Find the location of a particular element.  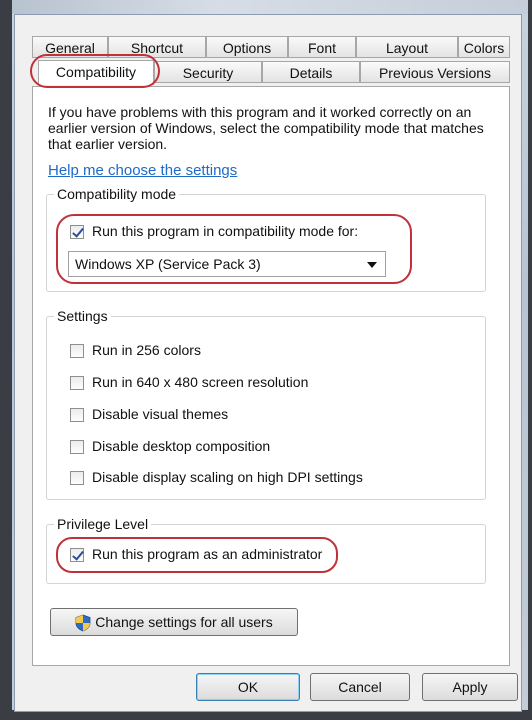

help-link: Help me choose the settings is located at coordinates (142, 170).